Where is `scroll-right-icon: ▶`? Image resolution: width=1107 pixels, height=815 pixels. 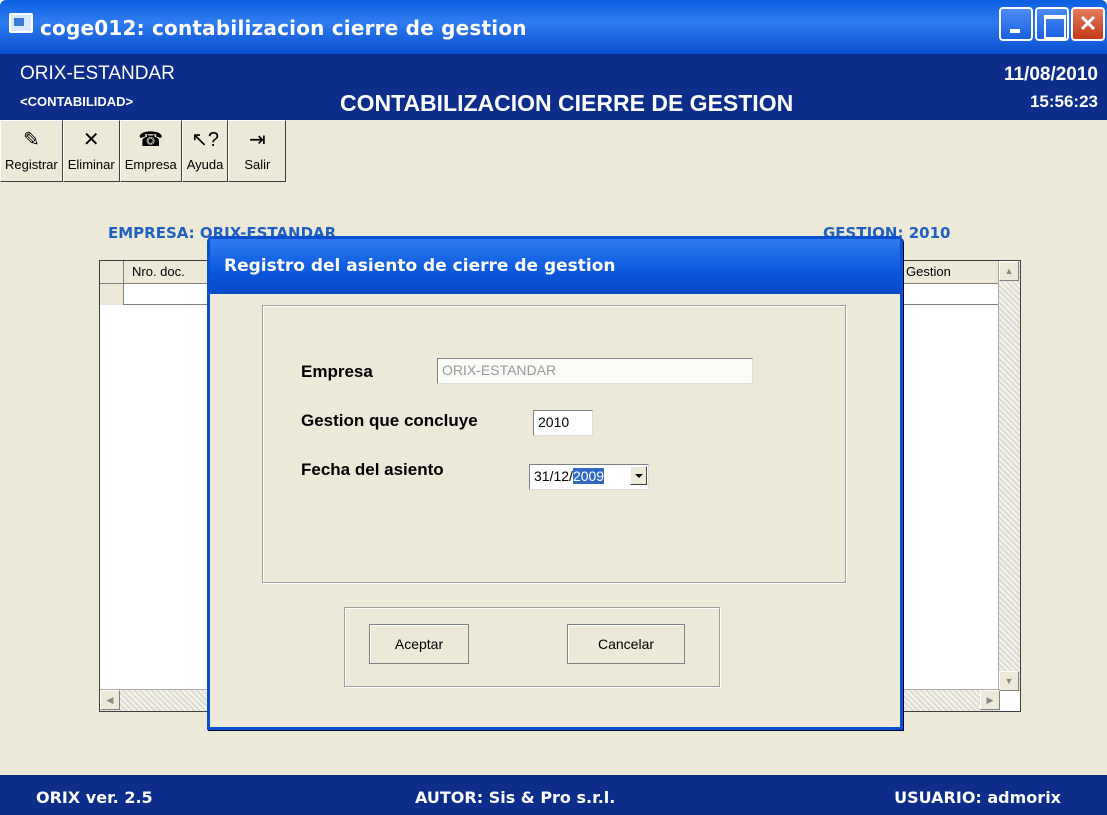 scroll-right-icon: ▶ is located at coordinates (990, 700).